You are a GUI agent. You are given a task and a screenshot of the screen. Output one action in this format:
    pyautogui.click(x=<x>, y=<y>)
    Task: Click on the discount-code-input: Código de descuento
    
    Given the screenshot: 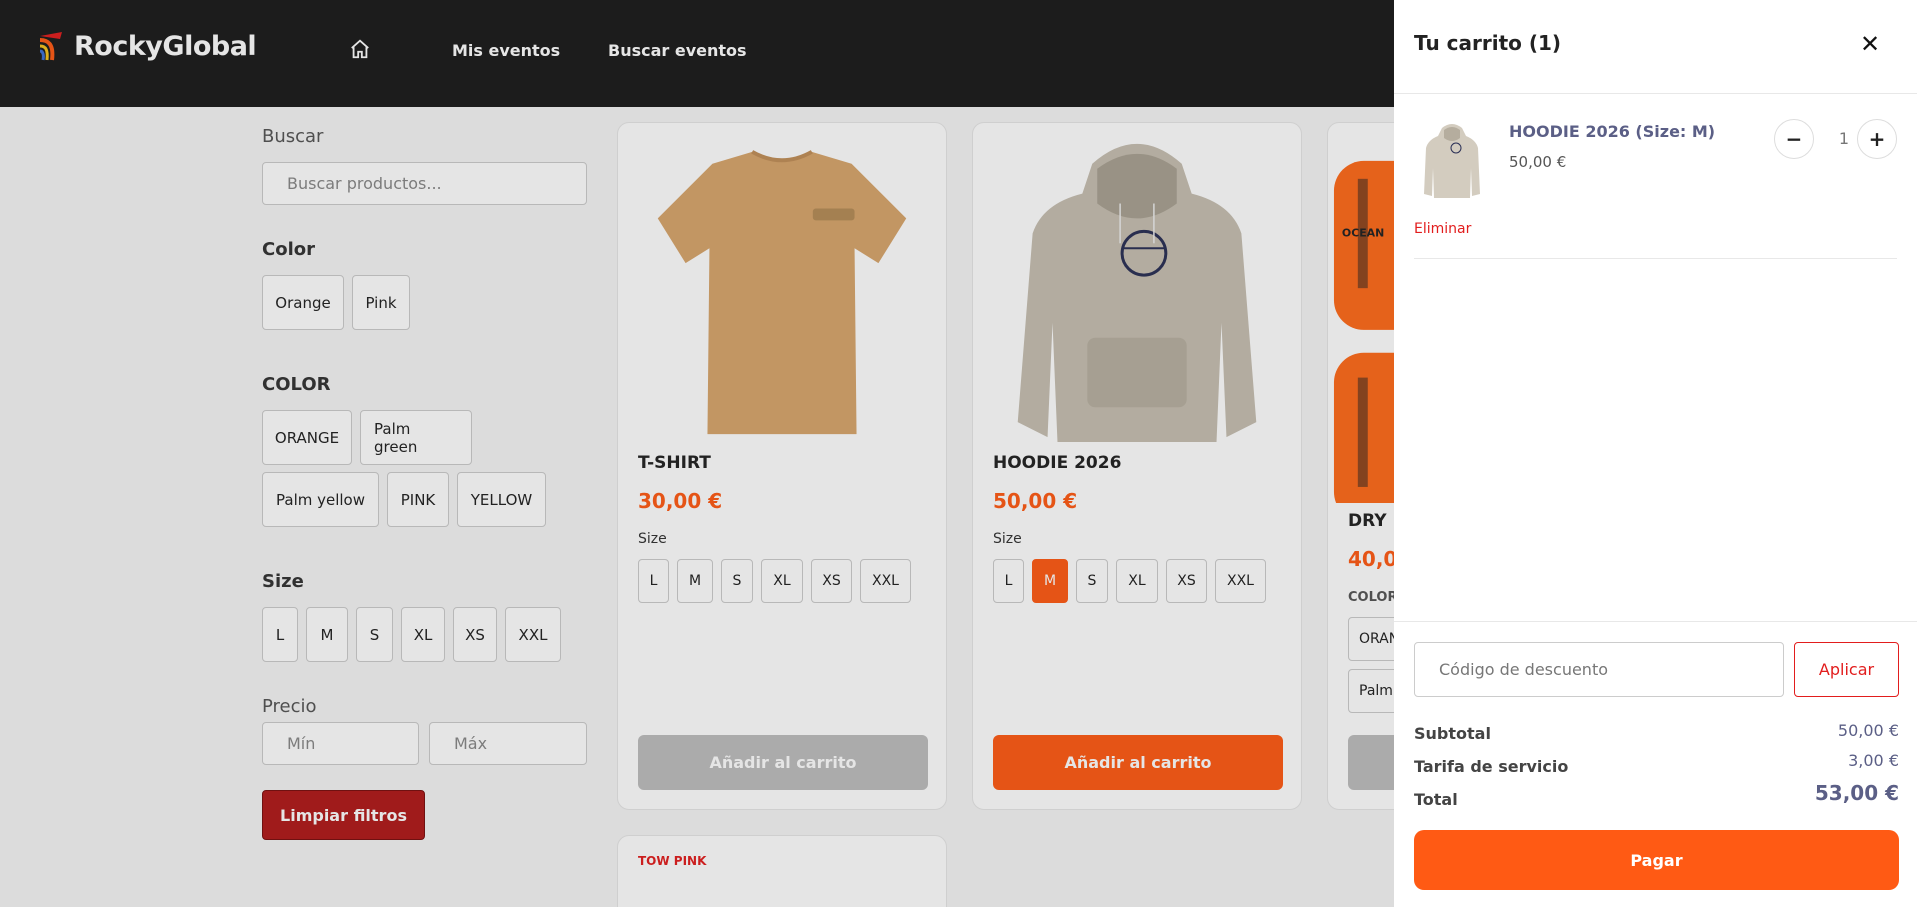 What is the action you would take?
    pyautogui.click(x=1599, y=669)
    